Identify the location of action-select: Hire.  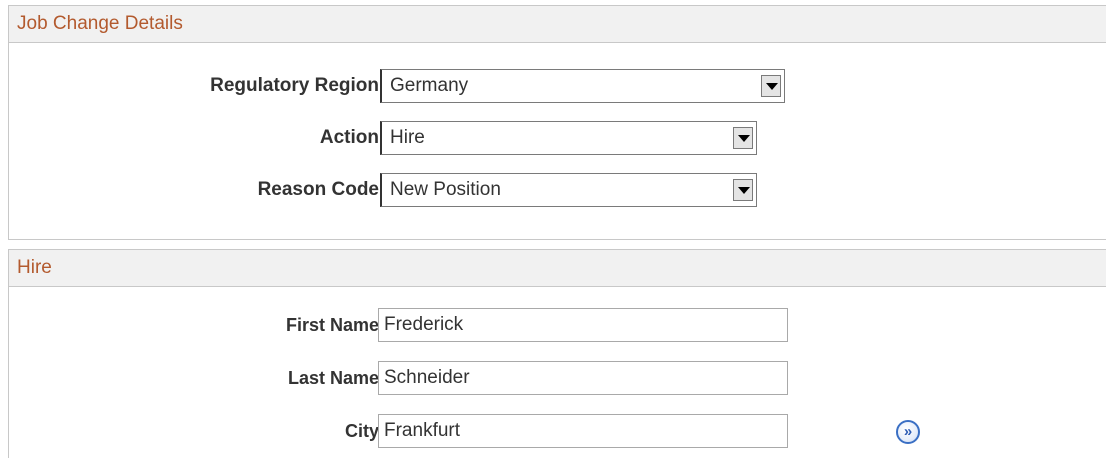
(568, 138).